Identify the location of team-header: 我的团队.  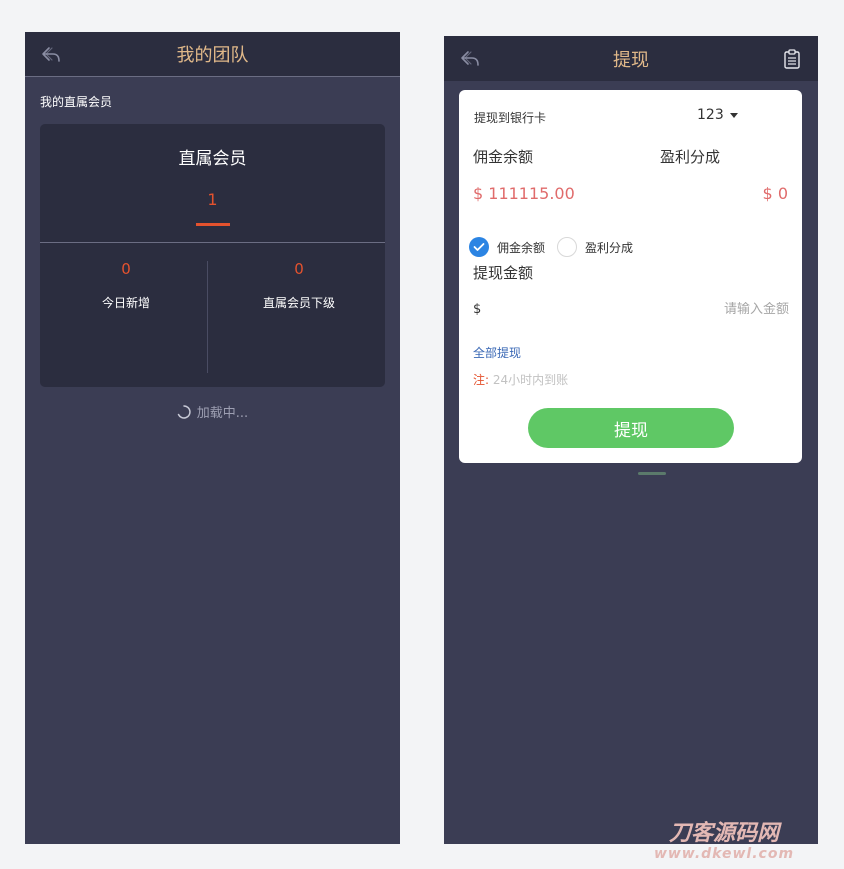
(212, 54).